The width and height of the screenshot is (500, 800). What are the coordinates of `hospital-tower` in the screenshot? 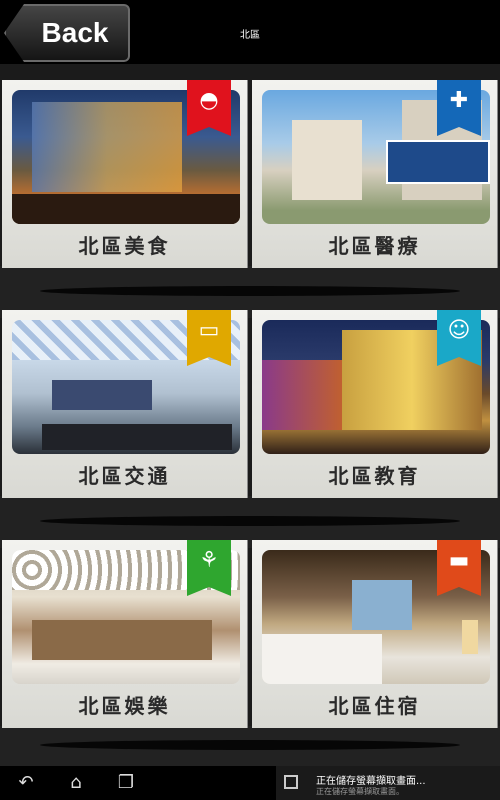 It's located at (327, 160).